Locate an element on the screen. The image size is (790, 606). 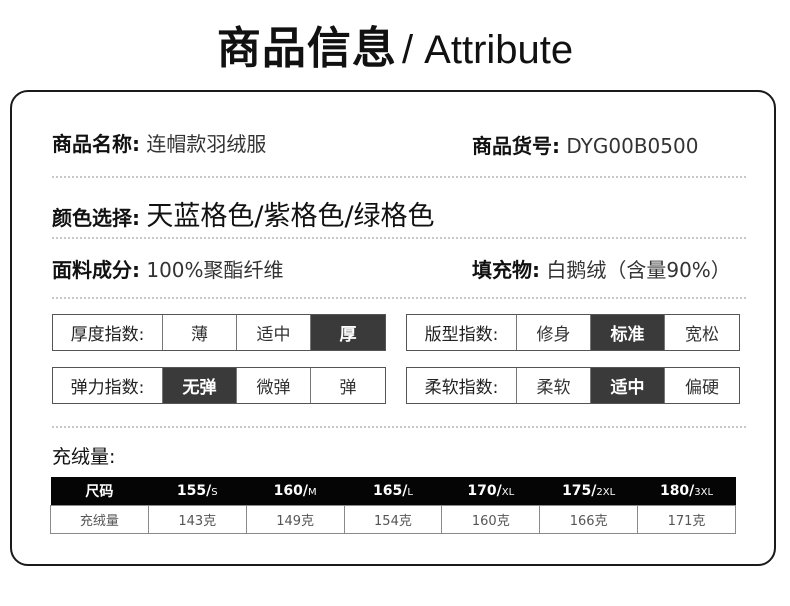
color-row: 颜色选择: 天蓝格色/紫格色/绿格色 is located at coordinates (243, 213).